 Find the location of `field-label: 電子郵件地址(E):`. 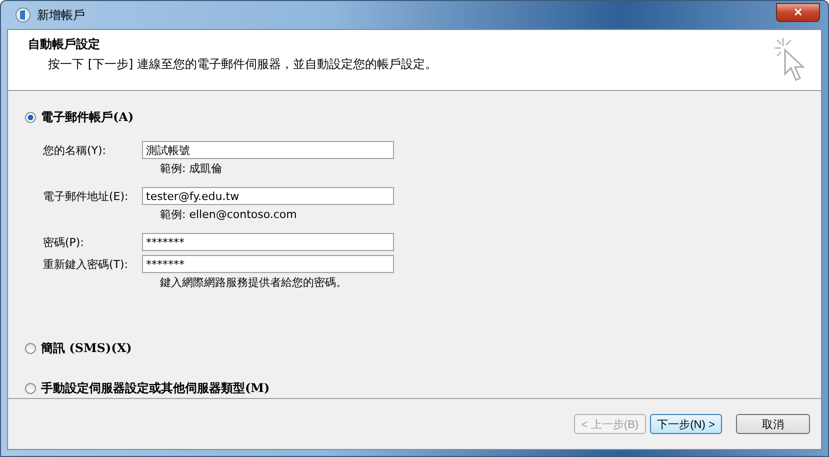

field-label: 電子郵件地址(E): is located at coordinates (86, 196).